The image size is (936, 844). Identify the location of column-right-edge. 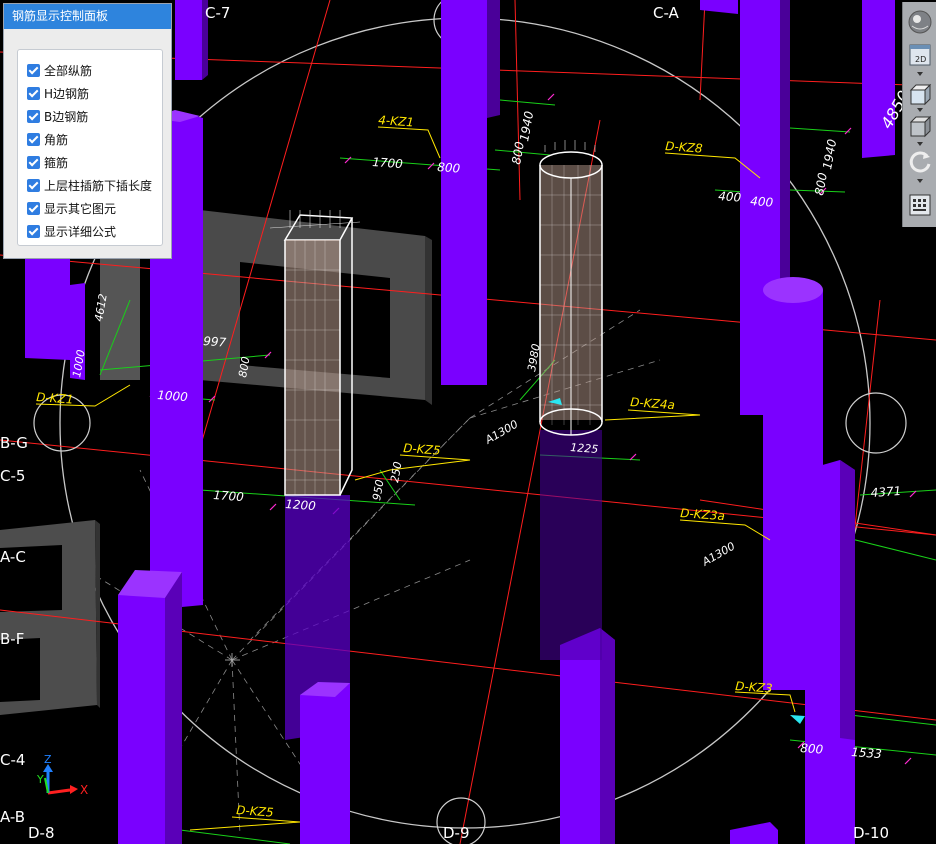
(878, 79).